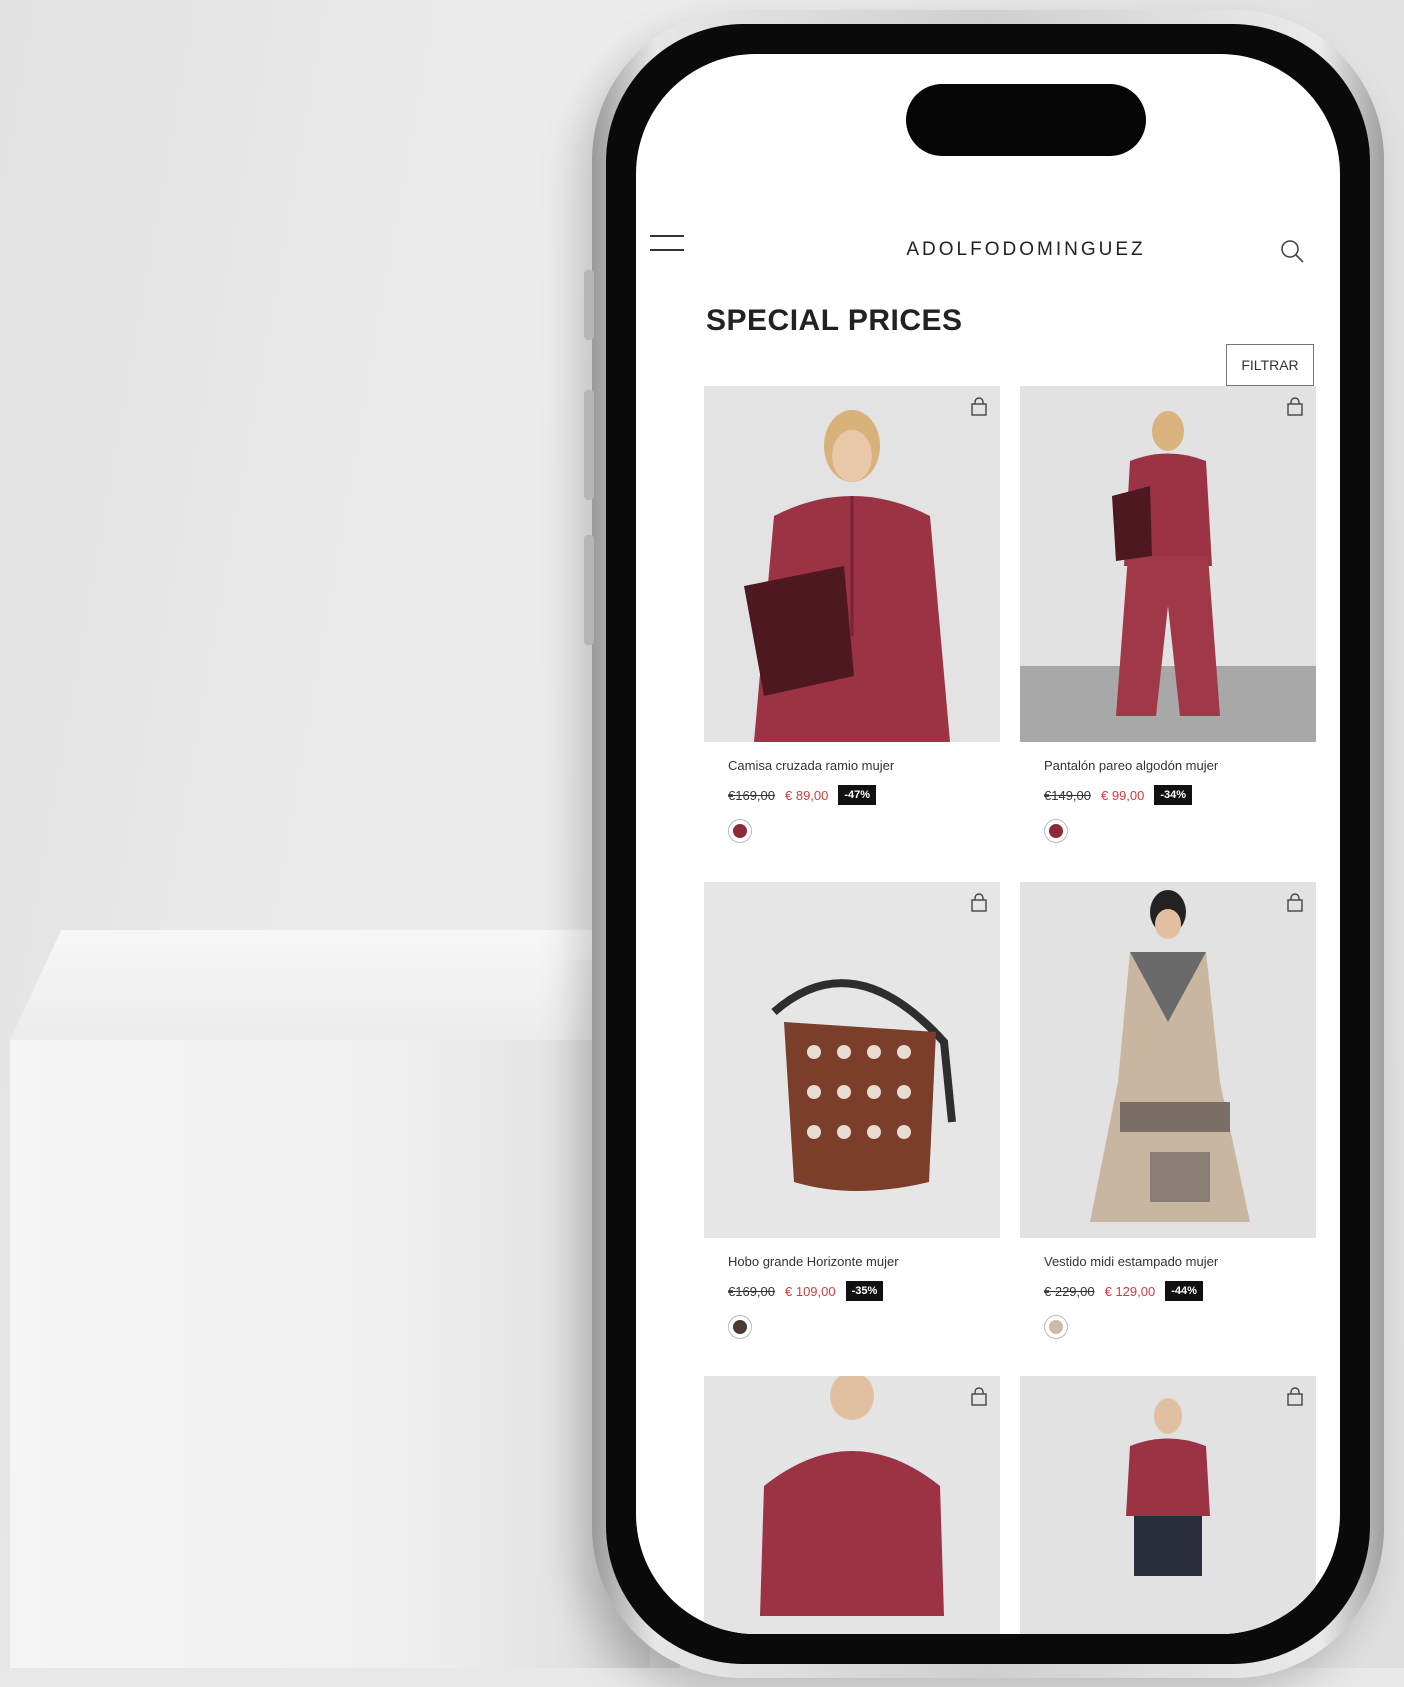  Describe the element at coordinates (1067, 795) in the screenshot. I see `original-price: €149,00` at that location.